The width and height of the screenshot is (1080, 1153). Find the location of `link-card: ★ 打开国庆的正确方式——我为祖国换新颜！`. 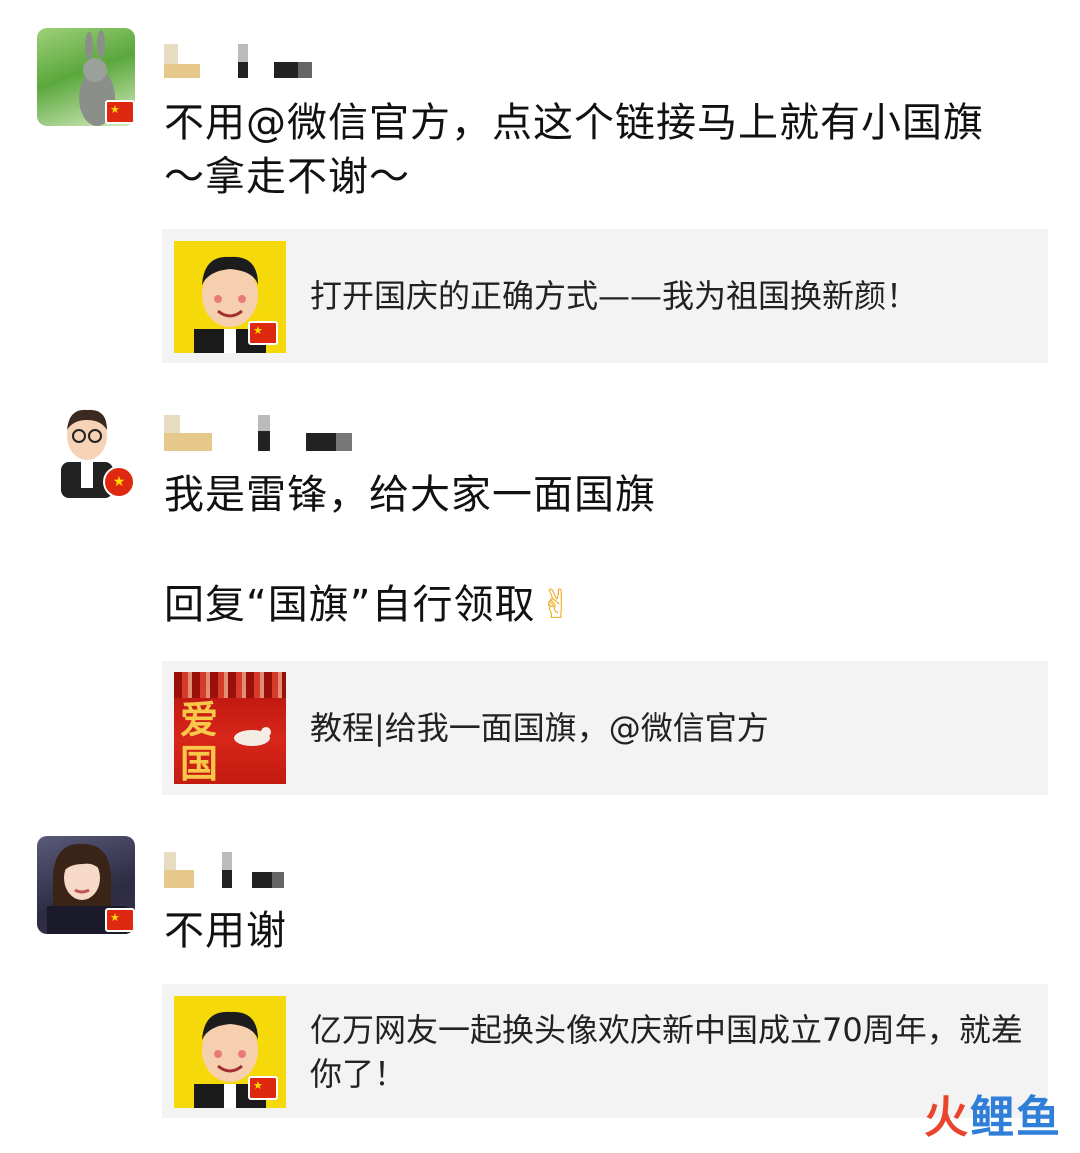

link-card: ★ 打开国庆的正确方式——我为祖国换新颜！ is located at coordinates (605, 296).